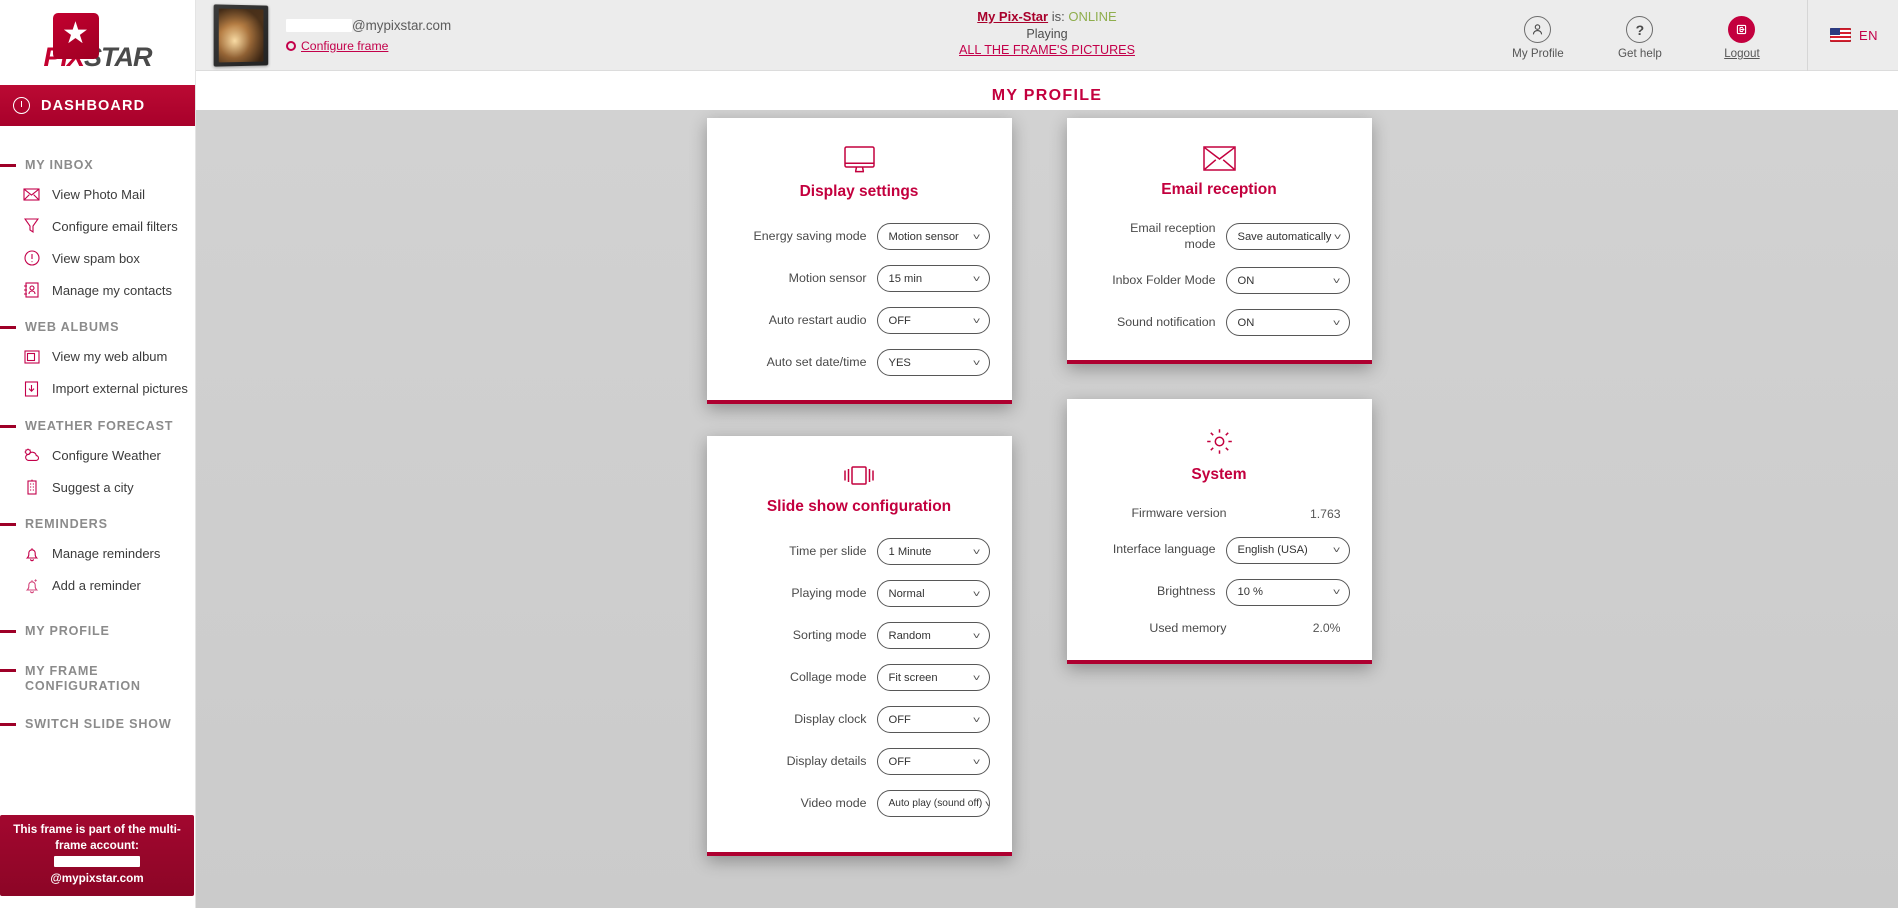  Describe the element at coordinates (859, 677) in the screenshot. I see `row-collage-mode: Collage mode Fit screen ˅` at that location.